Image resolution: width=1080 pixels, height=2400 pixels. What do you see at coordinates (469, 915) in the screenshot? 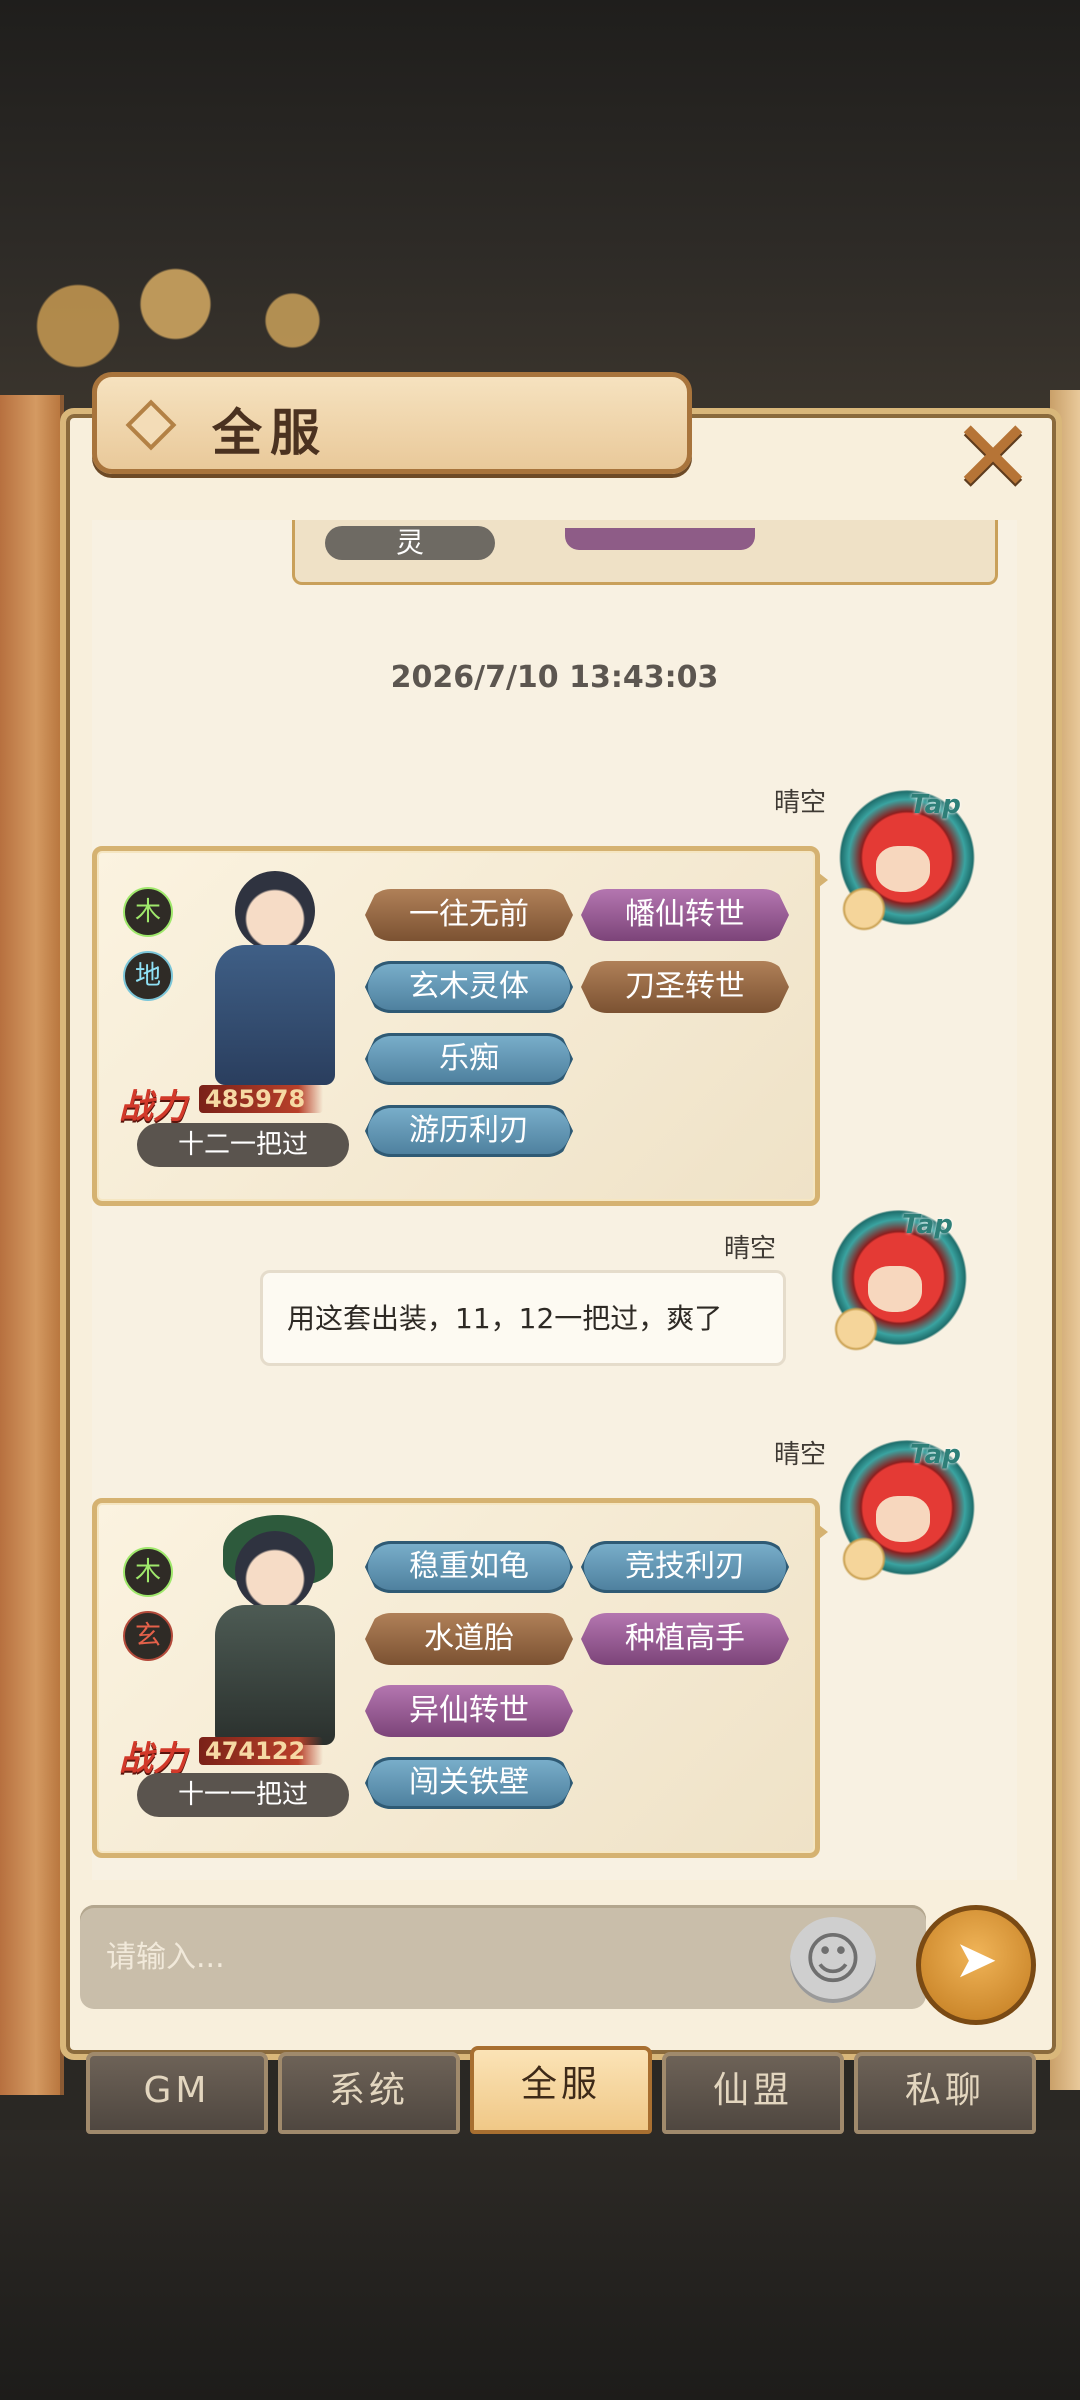
I see `skill-chip: 一往无前` at bounding box center [469, 915].